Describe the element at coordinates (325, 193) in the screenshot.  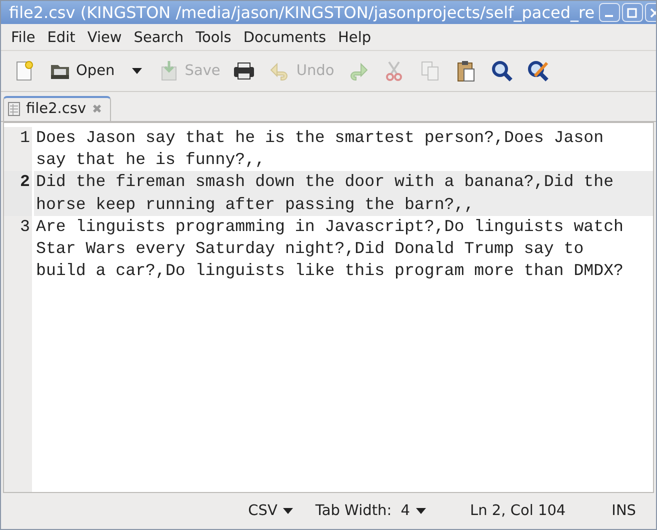
I see `code-line: Did the fireman smash down the door with a banana?,Did the horse keep running after passing the barn?,,` at that location.